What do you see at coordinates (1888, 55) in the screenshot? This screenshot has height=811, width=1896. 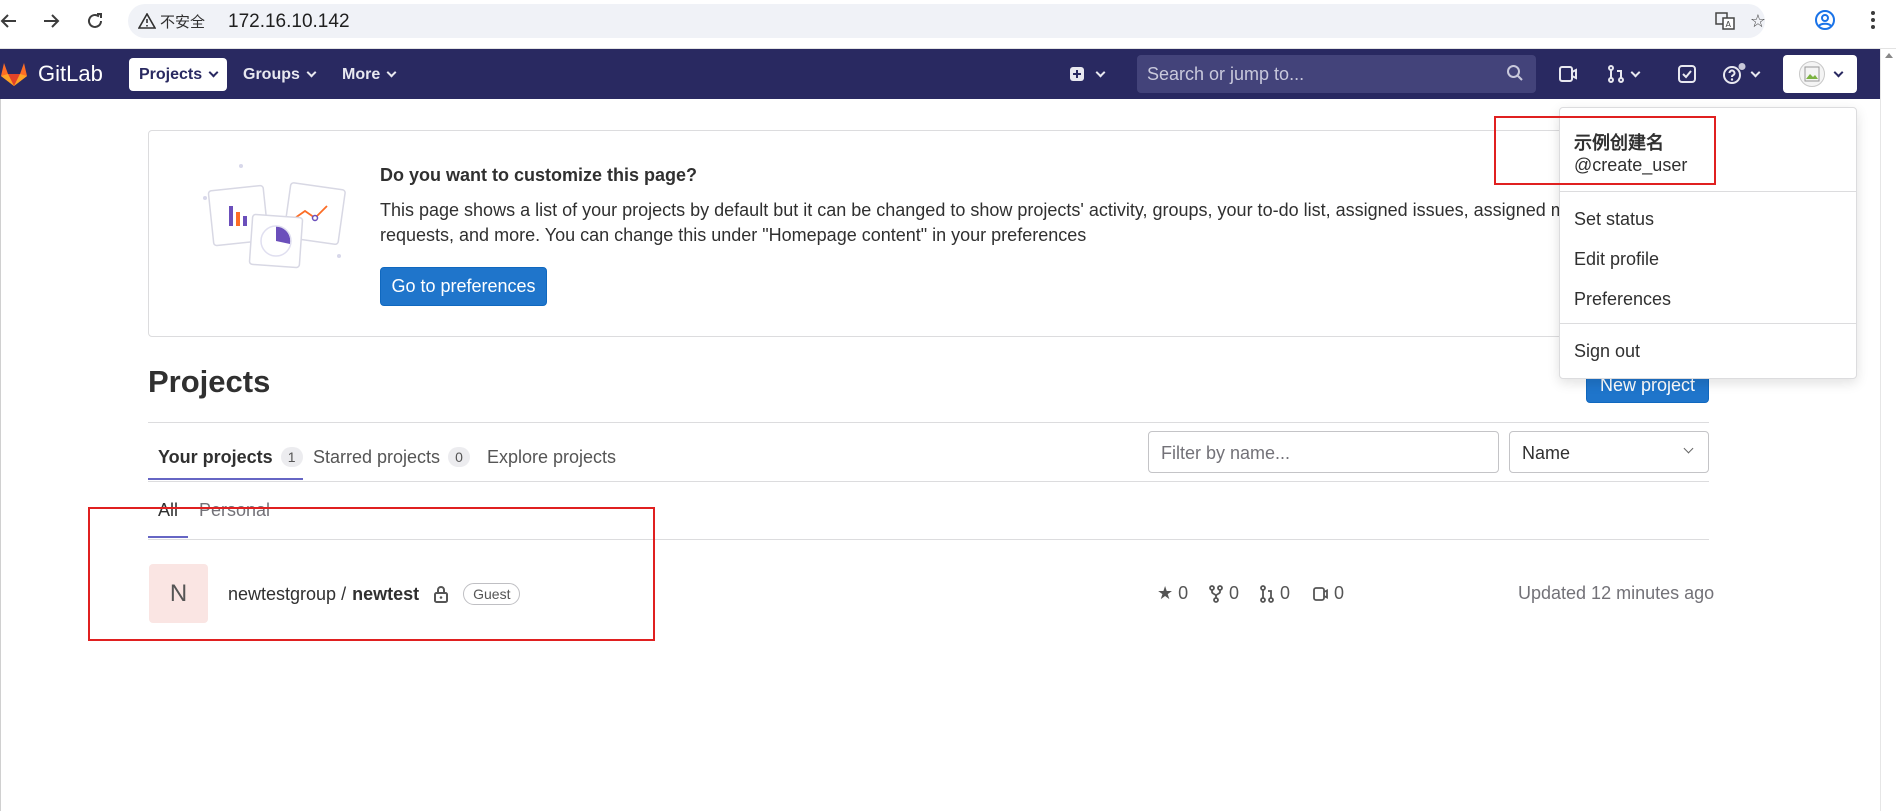 I see `scroll-up-arrow-icon` at bounding box center [1888, 55].